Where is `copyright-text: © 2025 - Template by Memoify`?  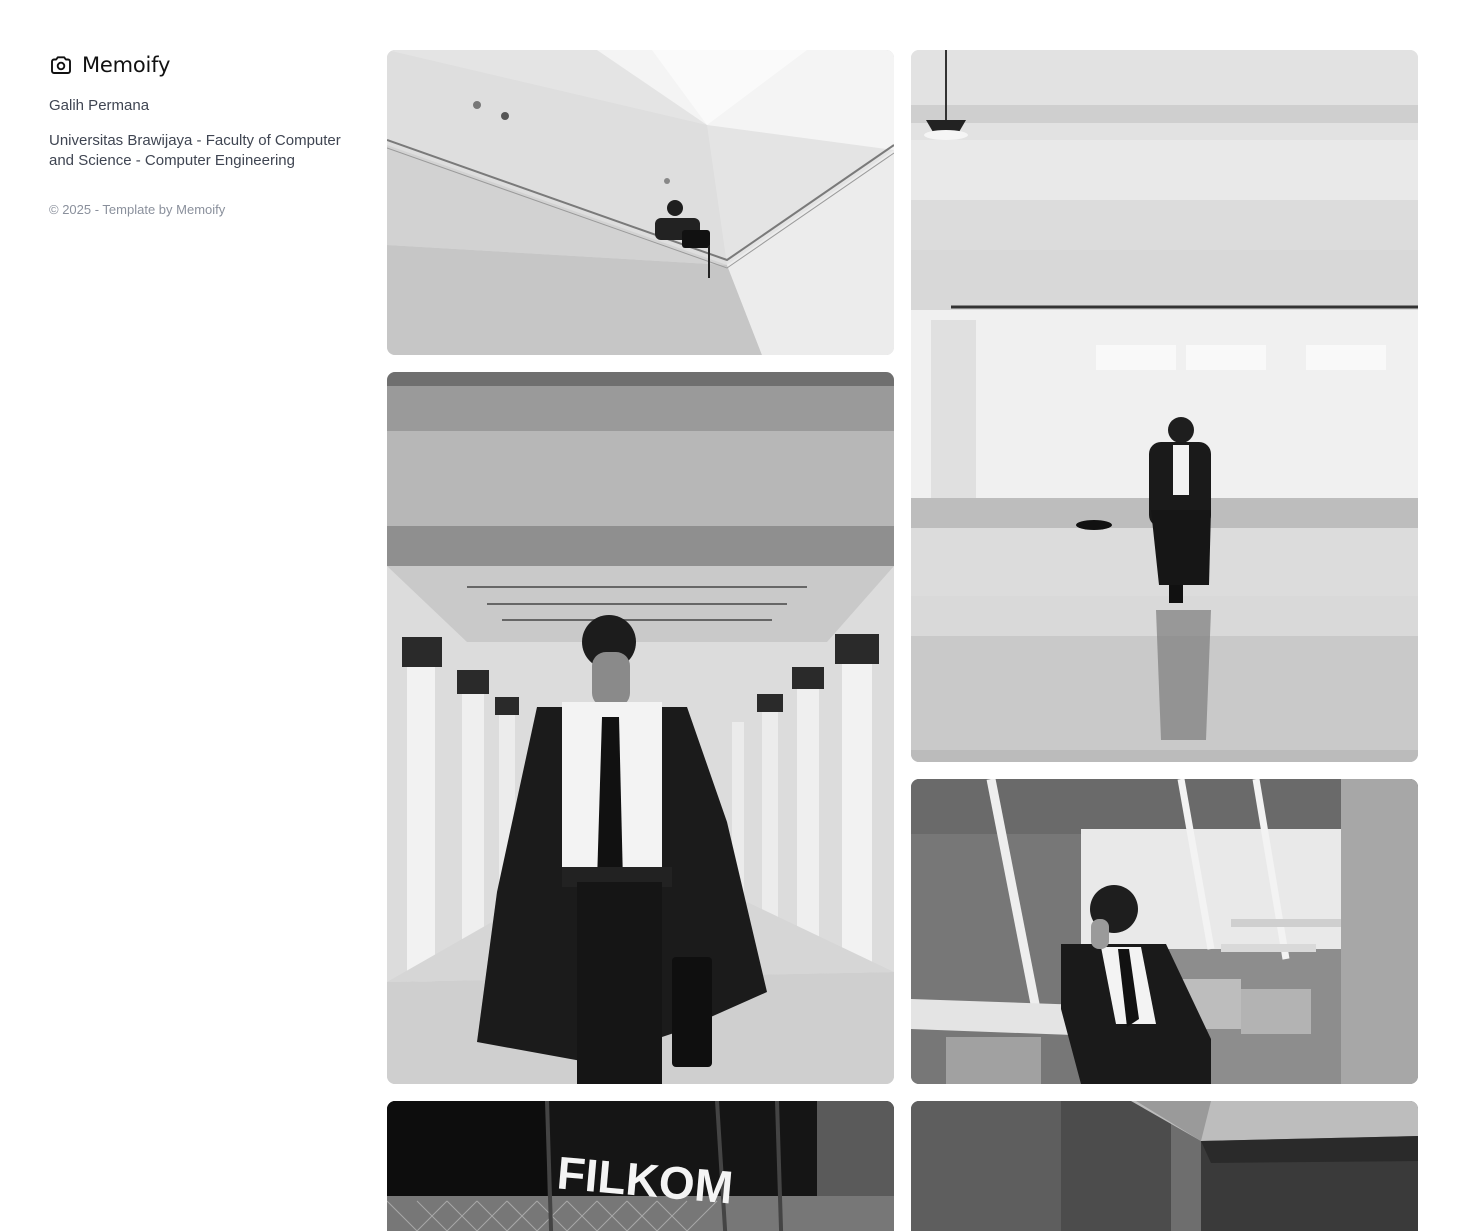
copyright-text: © 2025 - Template by Memoify is located at coordinates (137, 209).